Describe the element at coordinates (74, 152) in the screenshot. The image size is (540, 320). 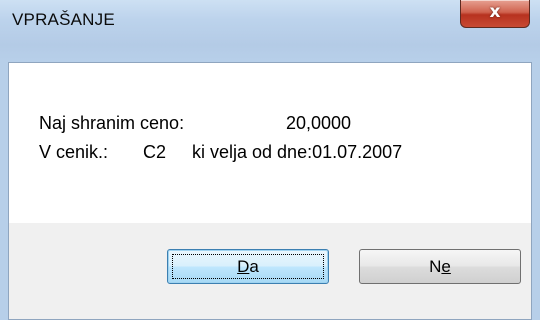
I see `pricelist-label: V cenik.:` at that location.